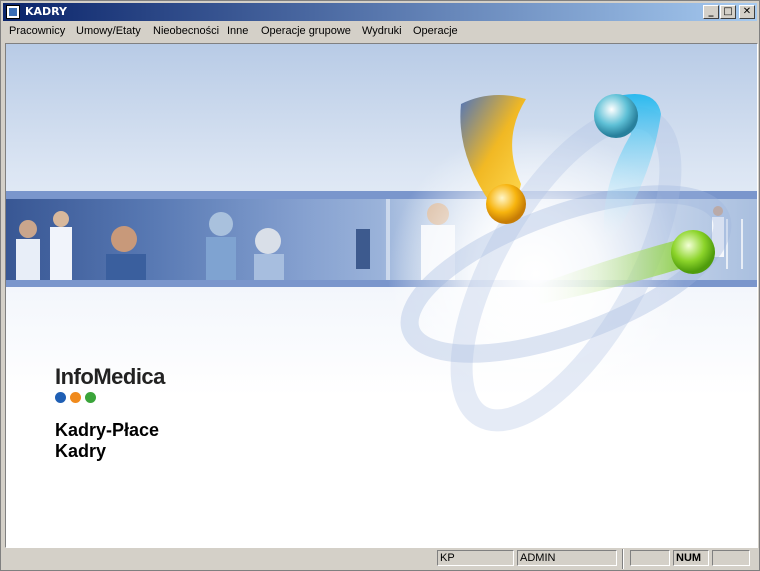  I want to click on status-panel-scroll, so click(731, 558).